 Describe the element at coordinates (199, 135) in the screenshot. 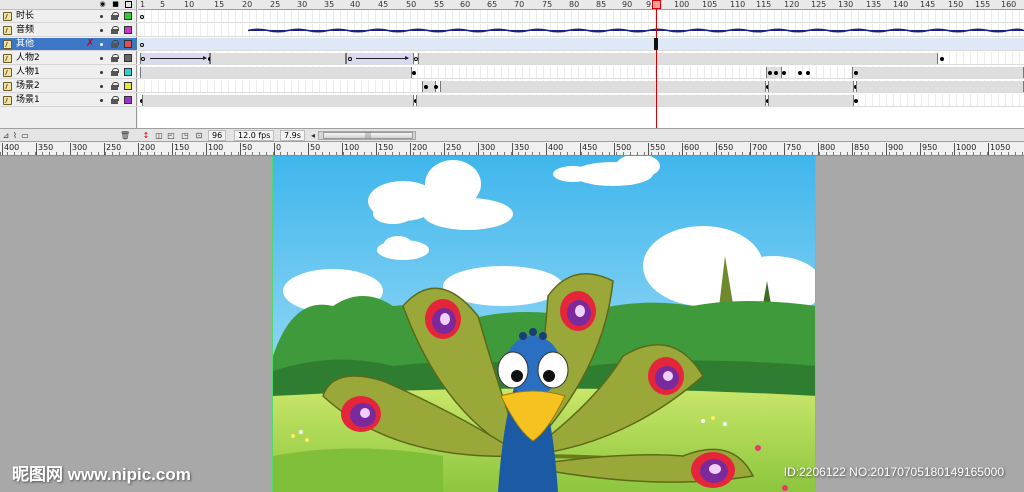

I see `onion-markers-icon: ⊡` at that location.